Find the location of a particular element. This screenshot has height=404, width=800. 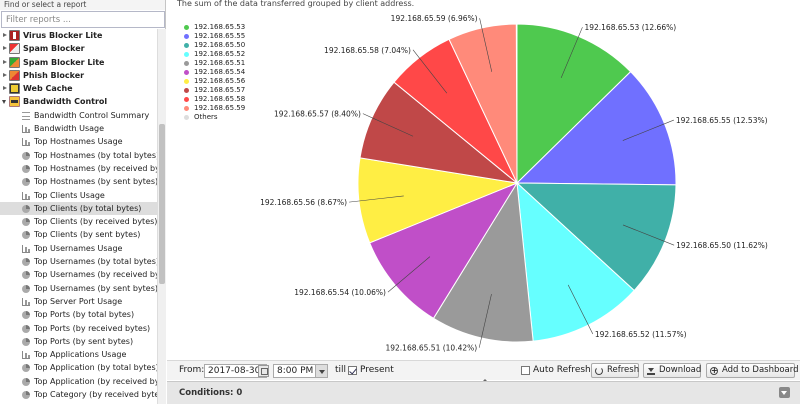

chevron-down-icon is located at coordinates (321, 371).